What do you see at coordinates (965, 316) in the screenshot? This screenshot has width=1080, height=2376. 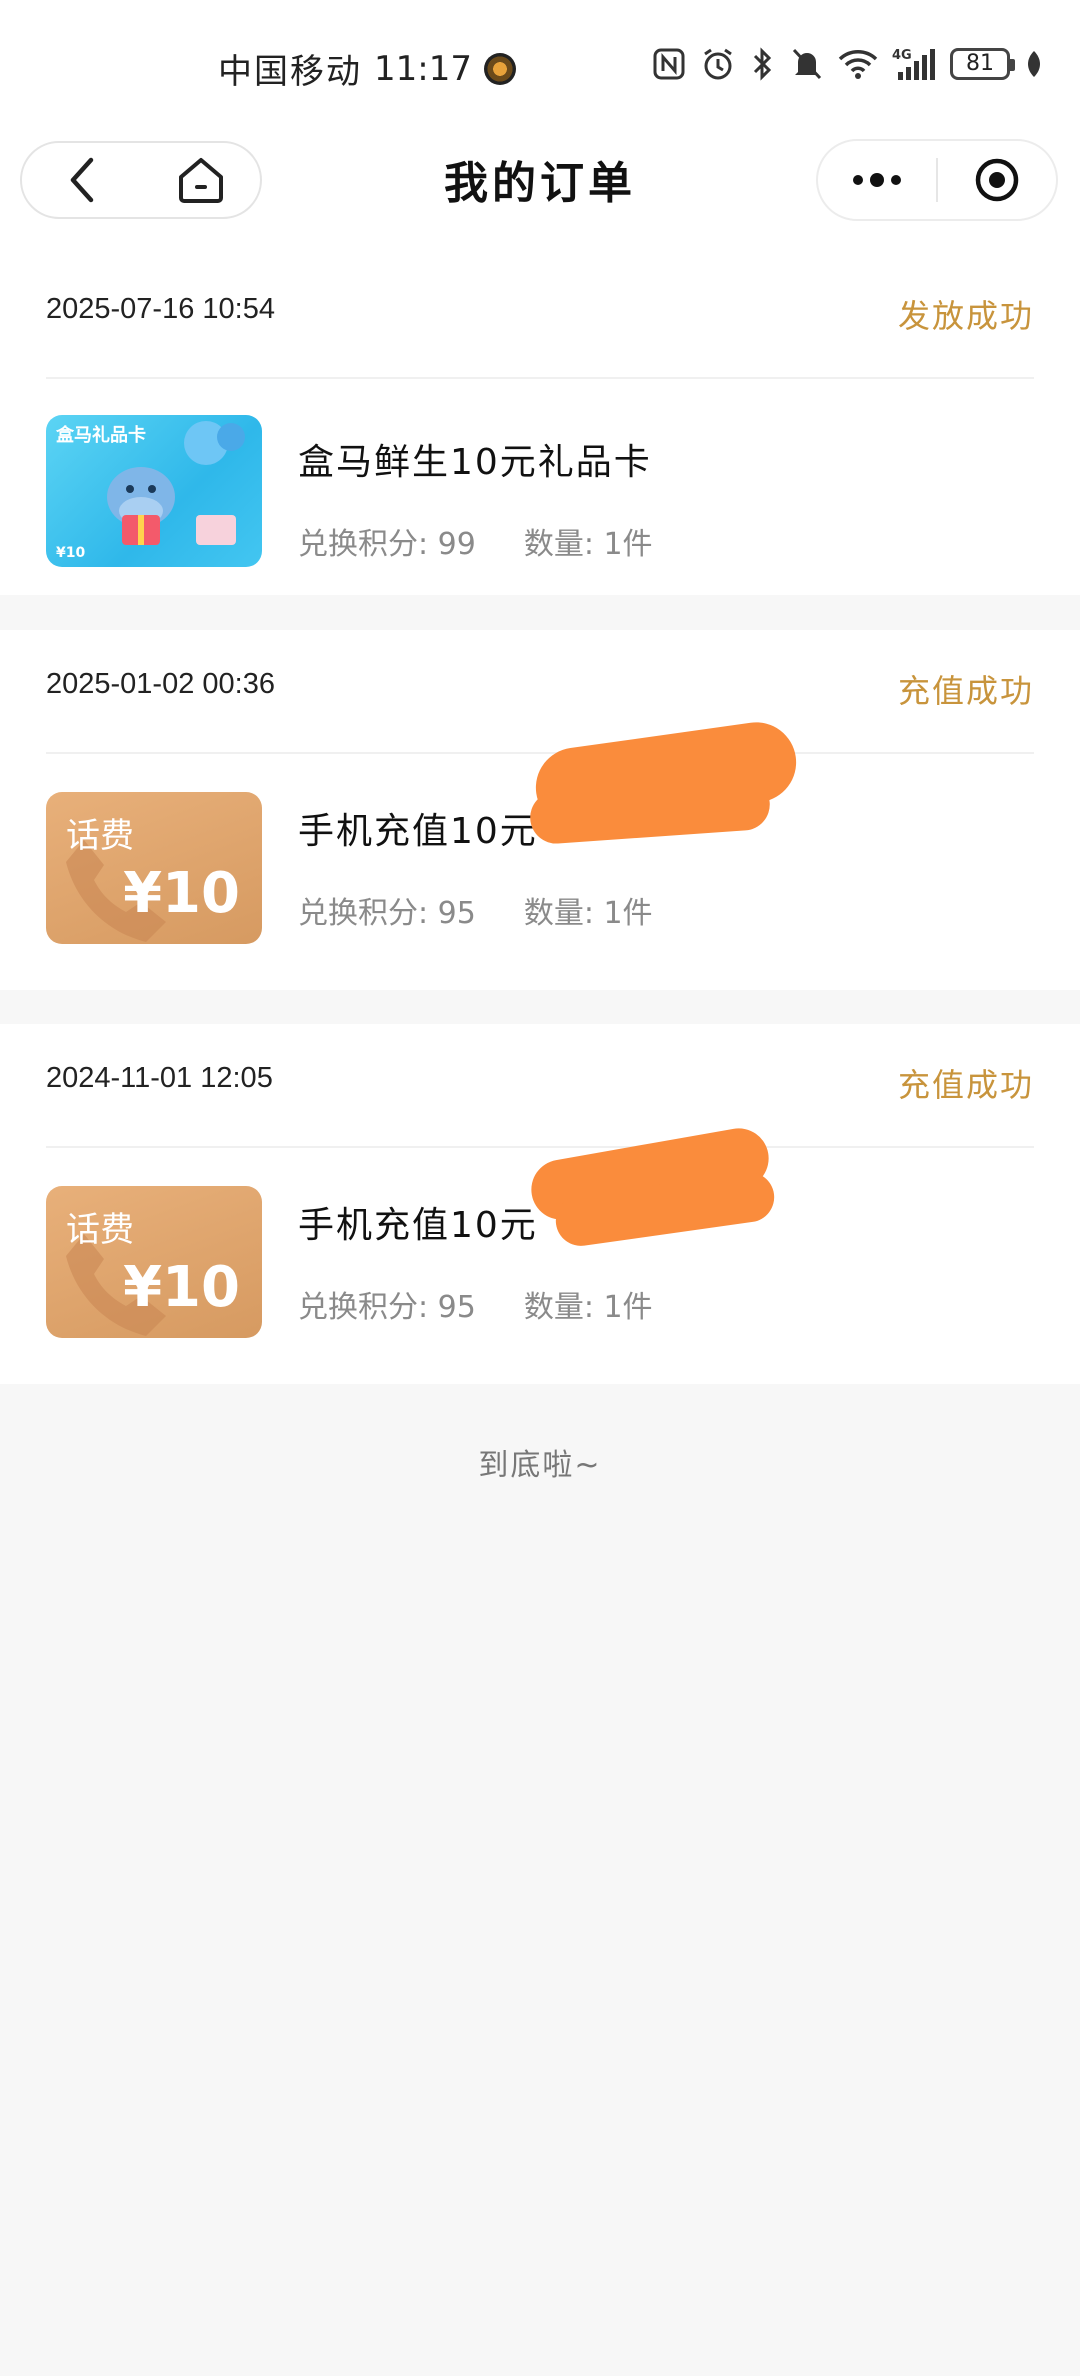 I see `order-status: 发放成功` at bounding box center [965, 316].